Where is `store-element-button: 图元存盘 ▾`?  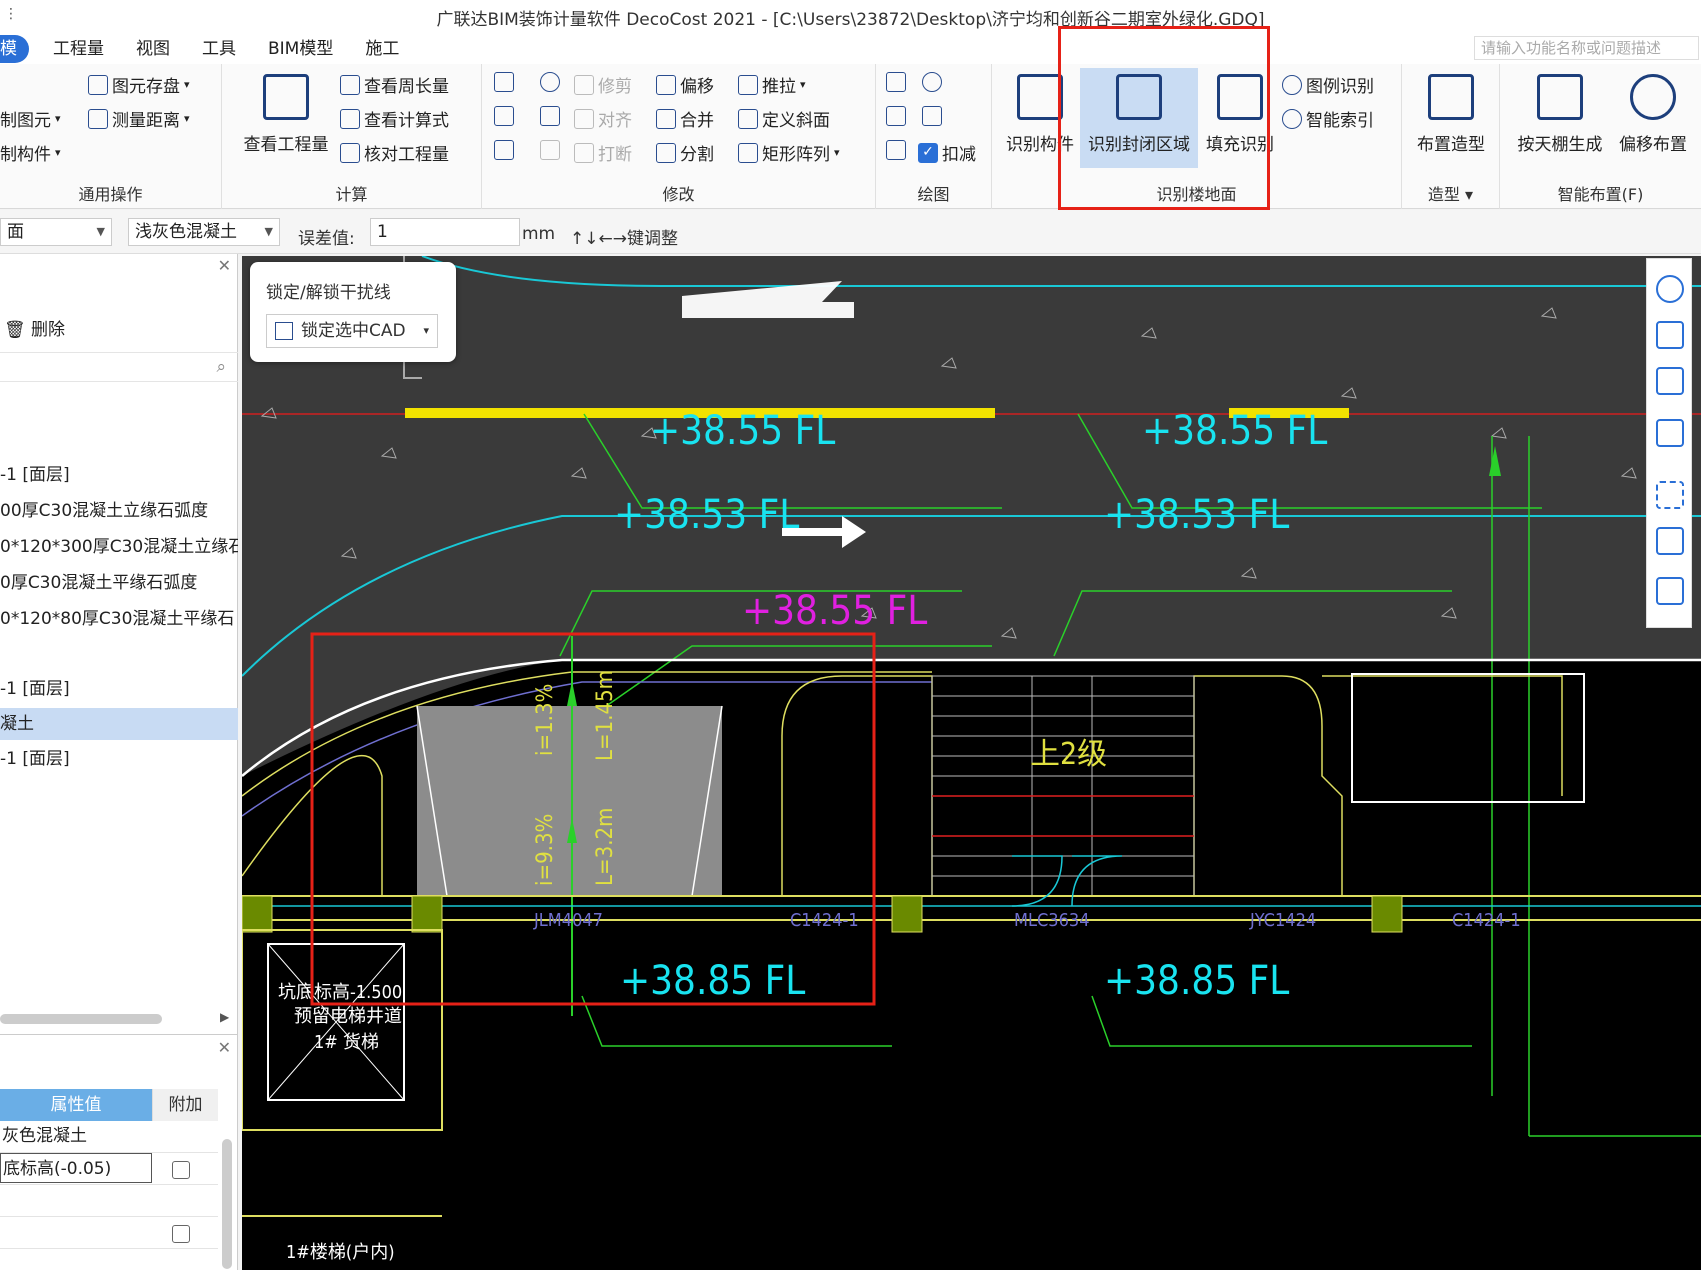
store-element-button: 图元存盘 ▾ is located at coordinates (139, 84).